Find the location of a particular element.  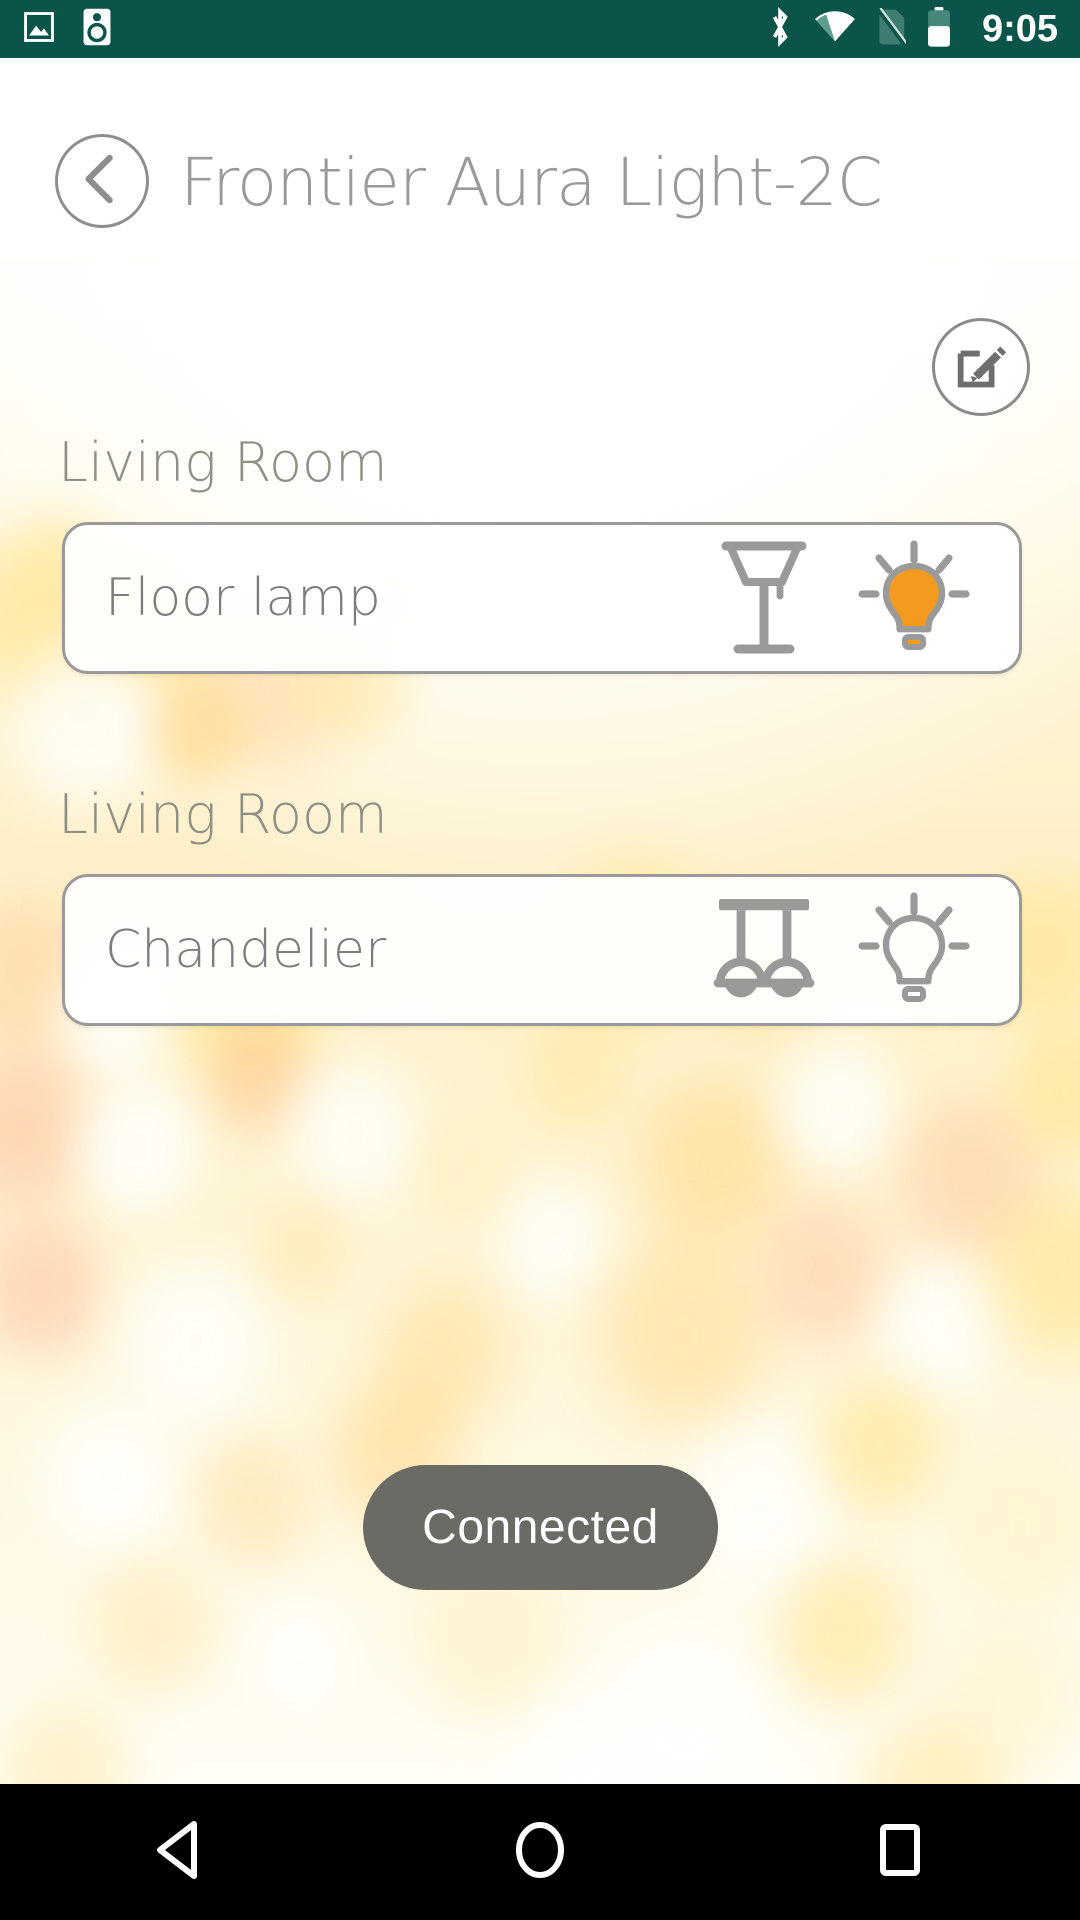

edit-button is located at coordinates (981, 367).